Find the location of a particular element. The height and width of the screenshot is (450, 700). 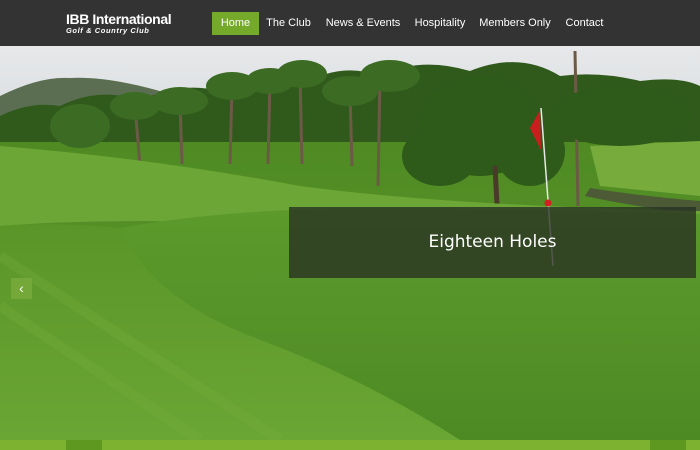

slide-caption: Eighteen Holes is located at coordinates (492, 242).